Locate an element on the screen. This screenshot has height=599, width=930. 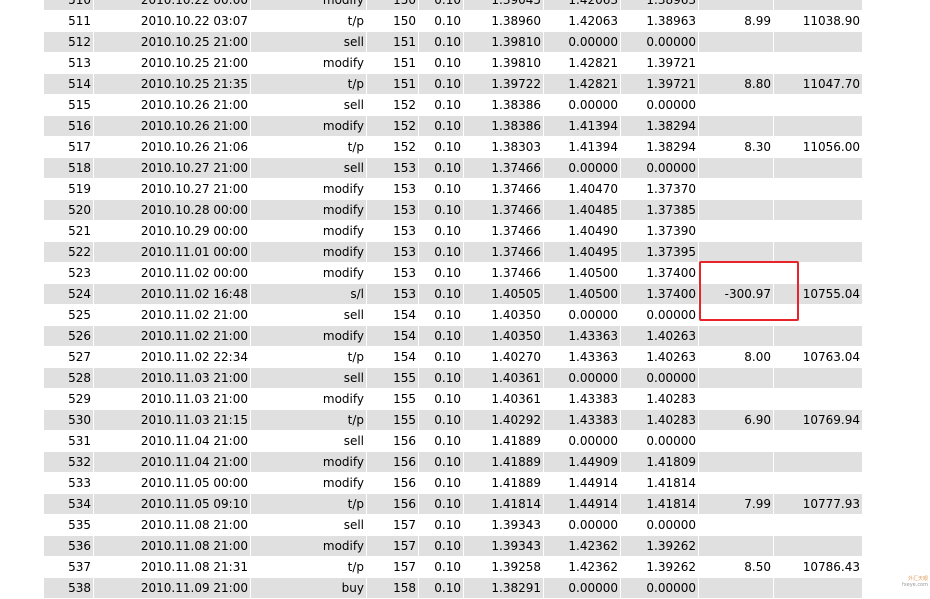
cell-price: 1.37466 is located at coordinates (504, 273).